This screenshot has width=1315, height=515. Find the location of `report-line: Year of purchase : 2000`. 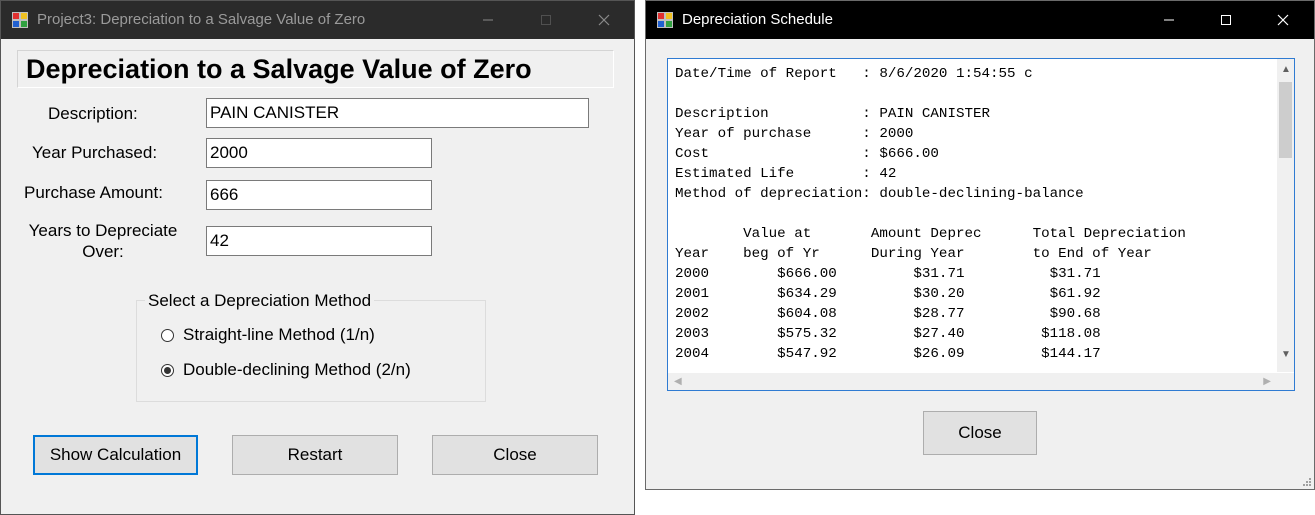

report-line: Year of purchase : 2000 is located at coordinates (794, 134).